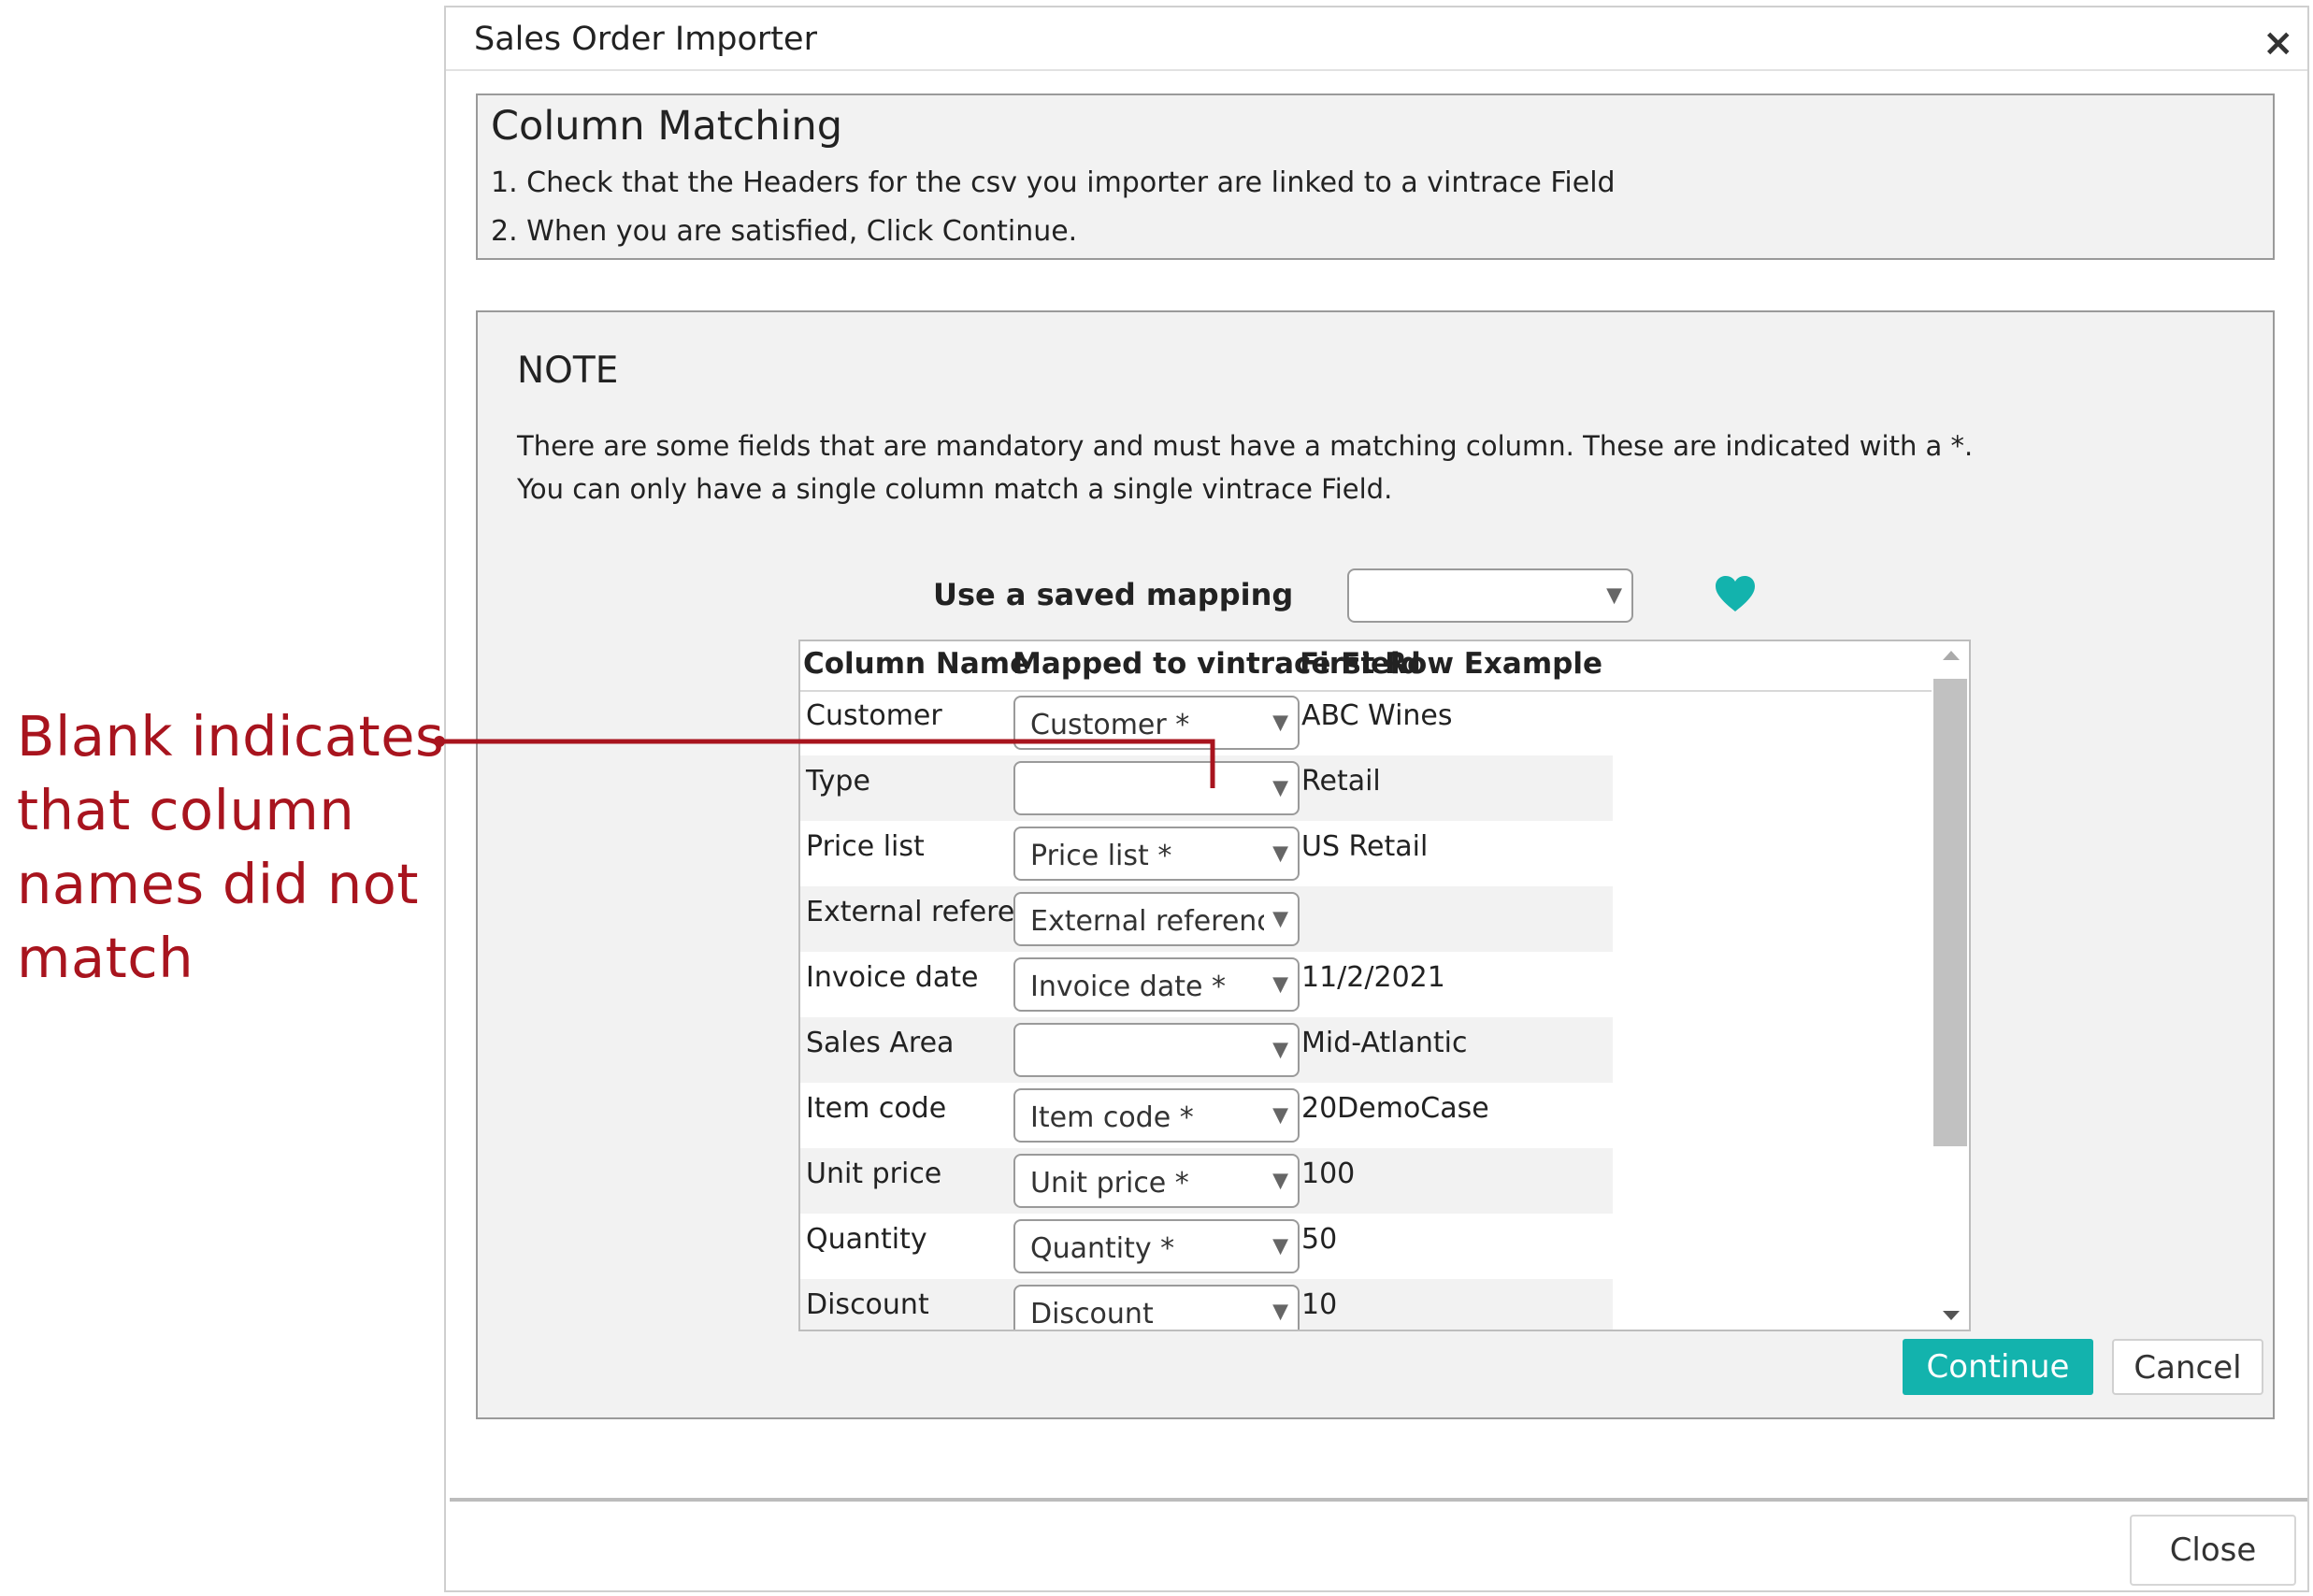 This screenshot has height=1596, width=2313. What do you see at coordinates (218, 884) in the screenshot?
I see `annotation-line: names did not` at bounding box center [218, 884].